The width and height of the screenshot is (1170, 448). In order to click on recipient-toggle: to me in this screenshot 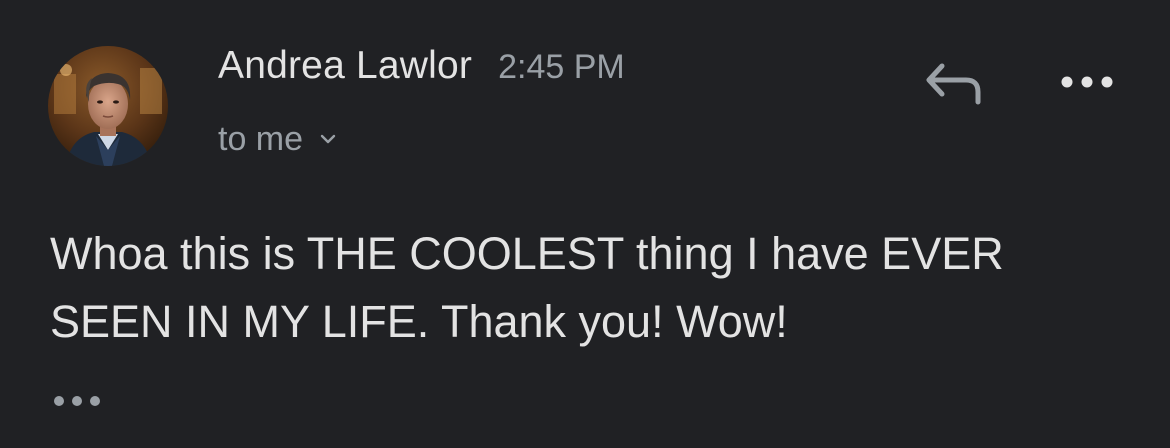, I will do `click(278, 139)`.